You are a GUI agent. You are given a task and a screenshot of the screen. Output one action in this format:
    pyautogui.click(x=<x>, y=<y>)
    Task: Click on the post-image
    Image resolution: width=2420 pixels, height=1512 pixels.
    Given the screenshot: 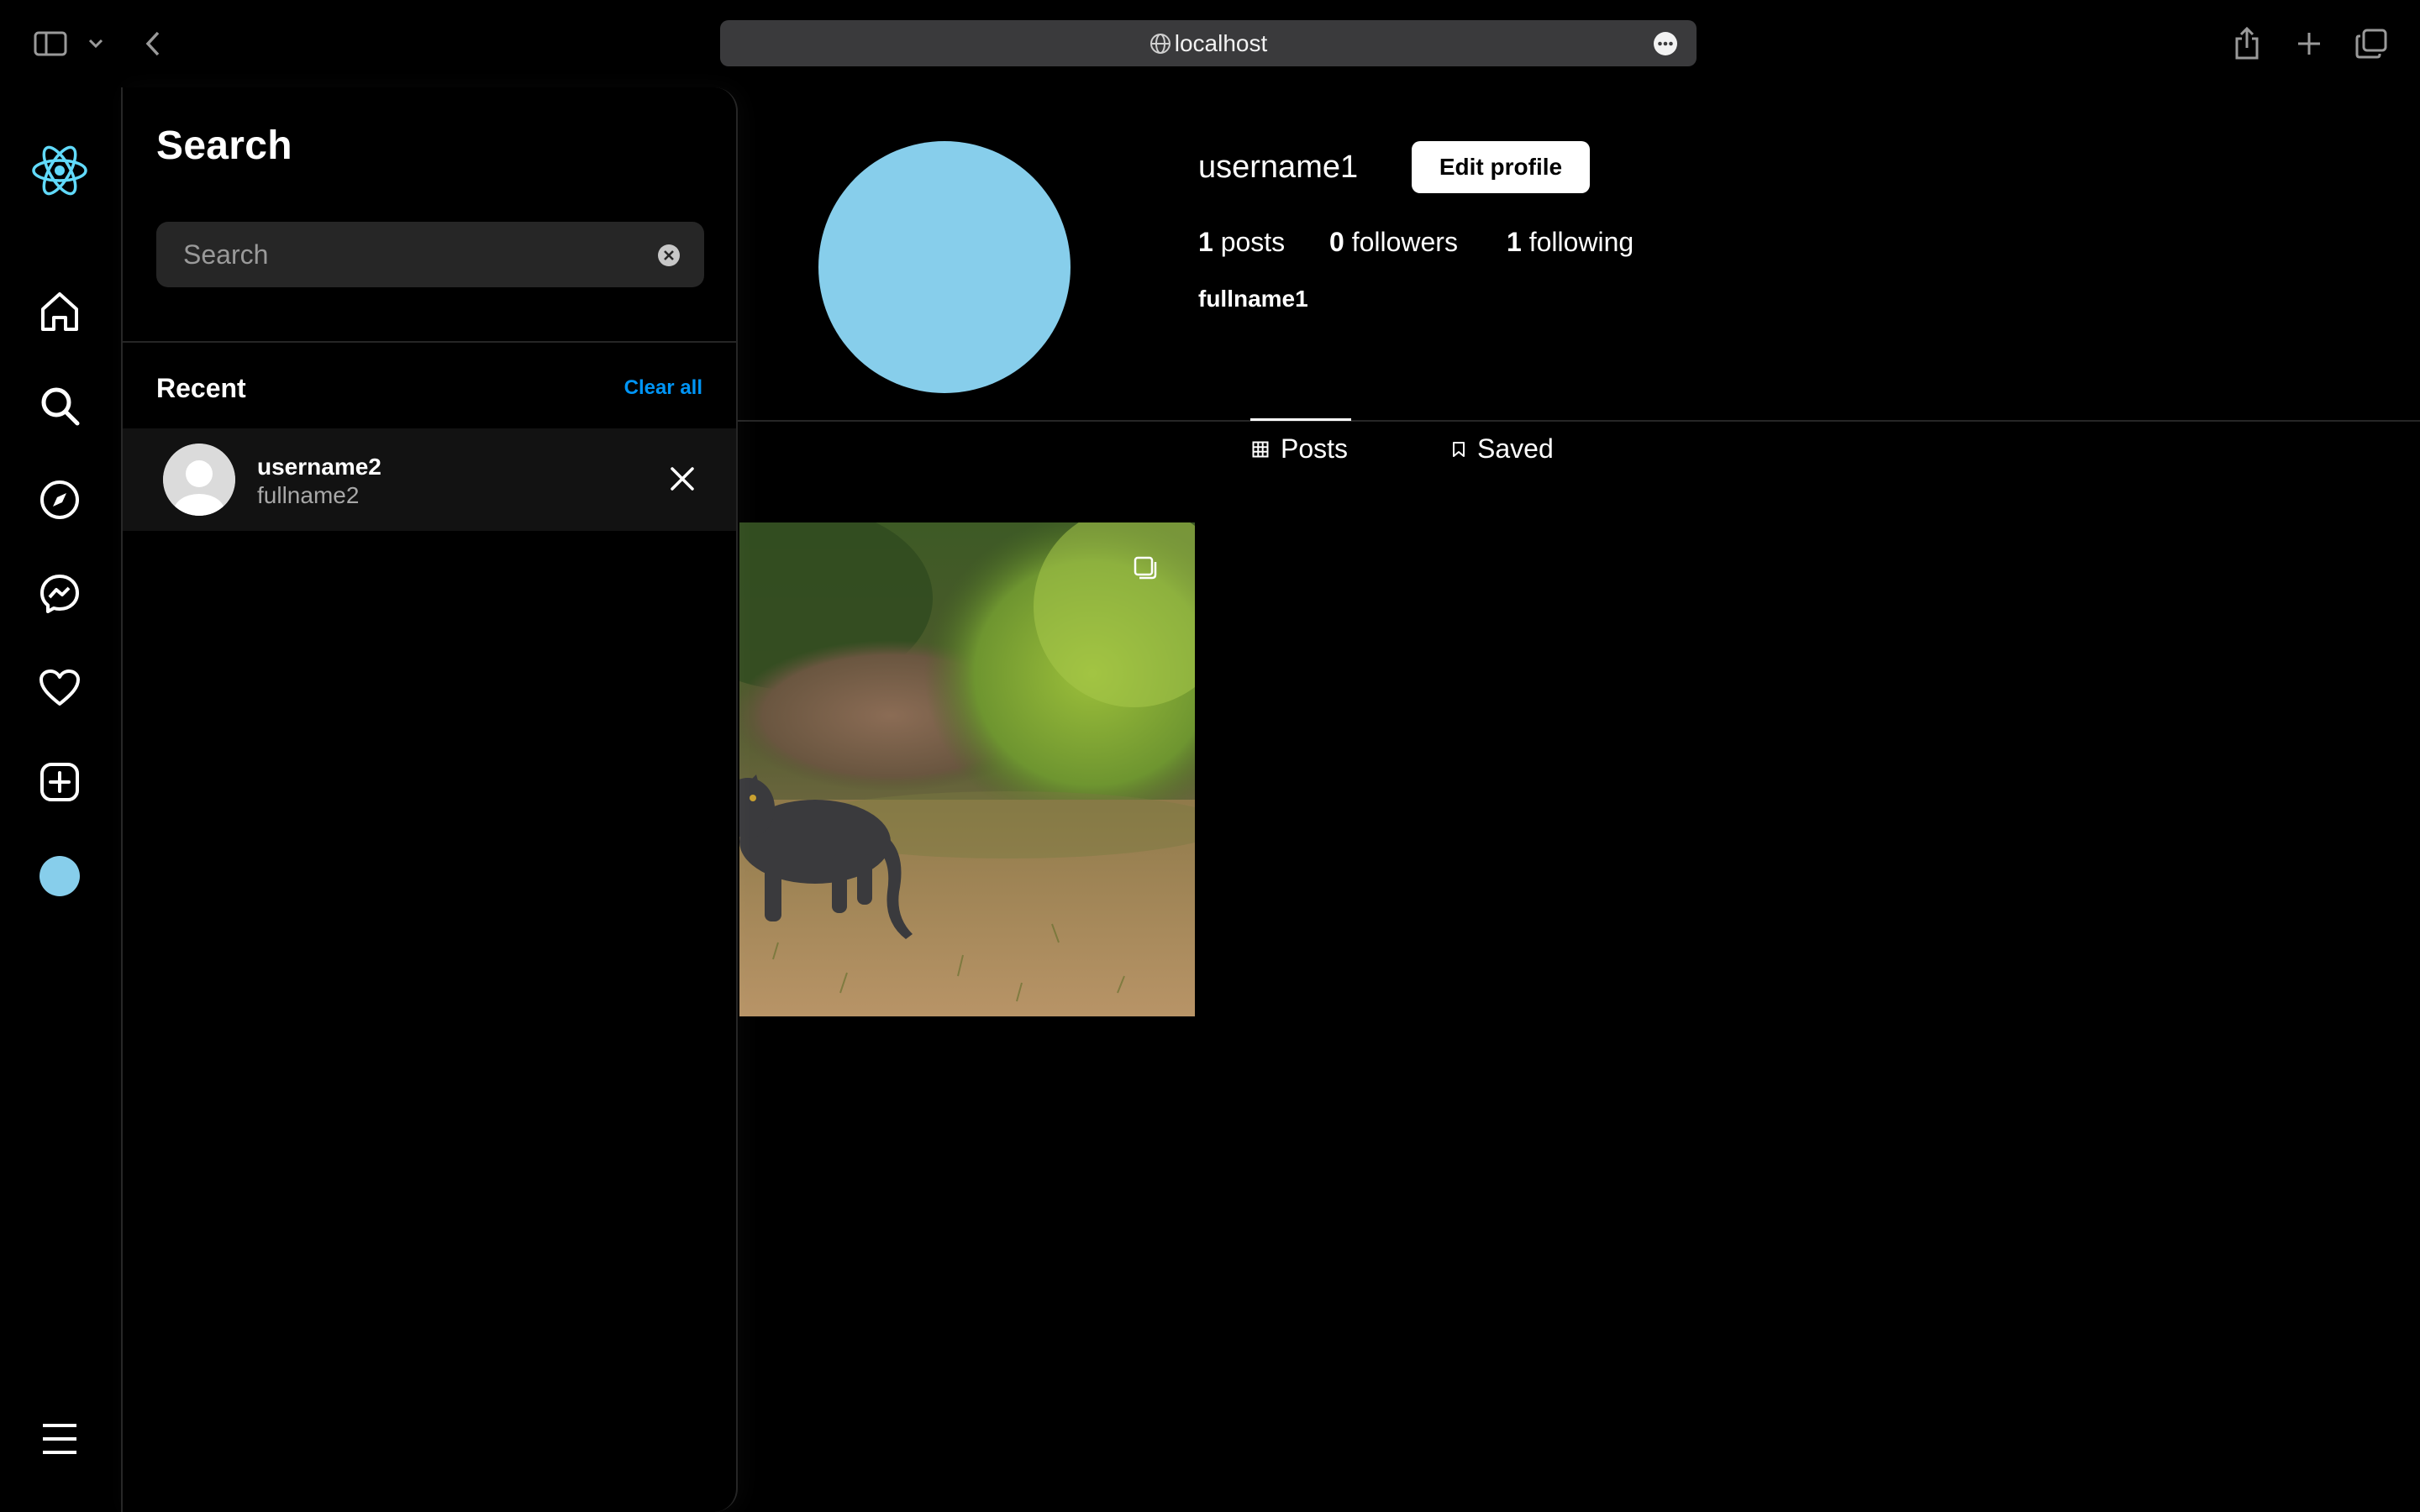 What is the action you would take?
    pyautogui.click(x=967, y=769)
    